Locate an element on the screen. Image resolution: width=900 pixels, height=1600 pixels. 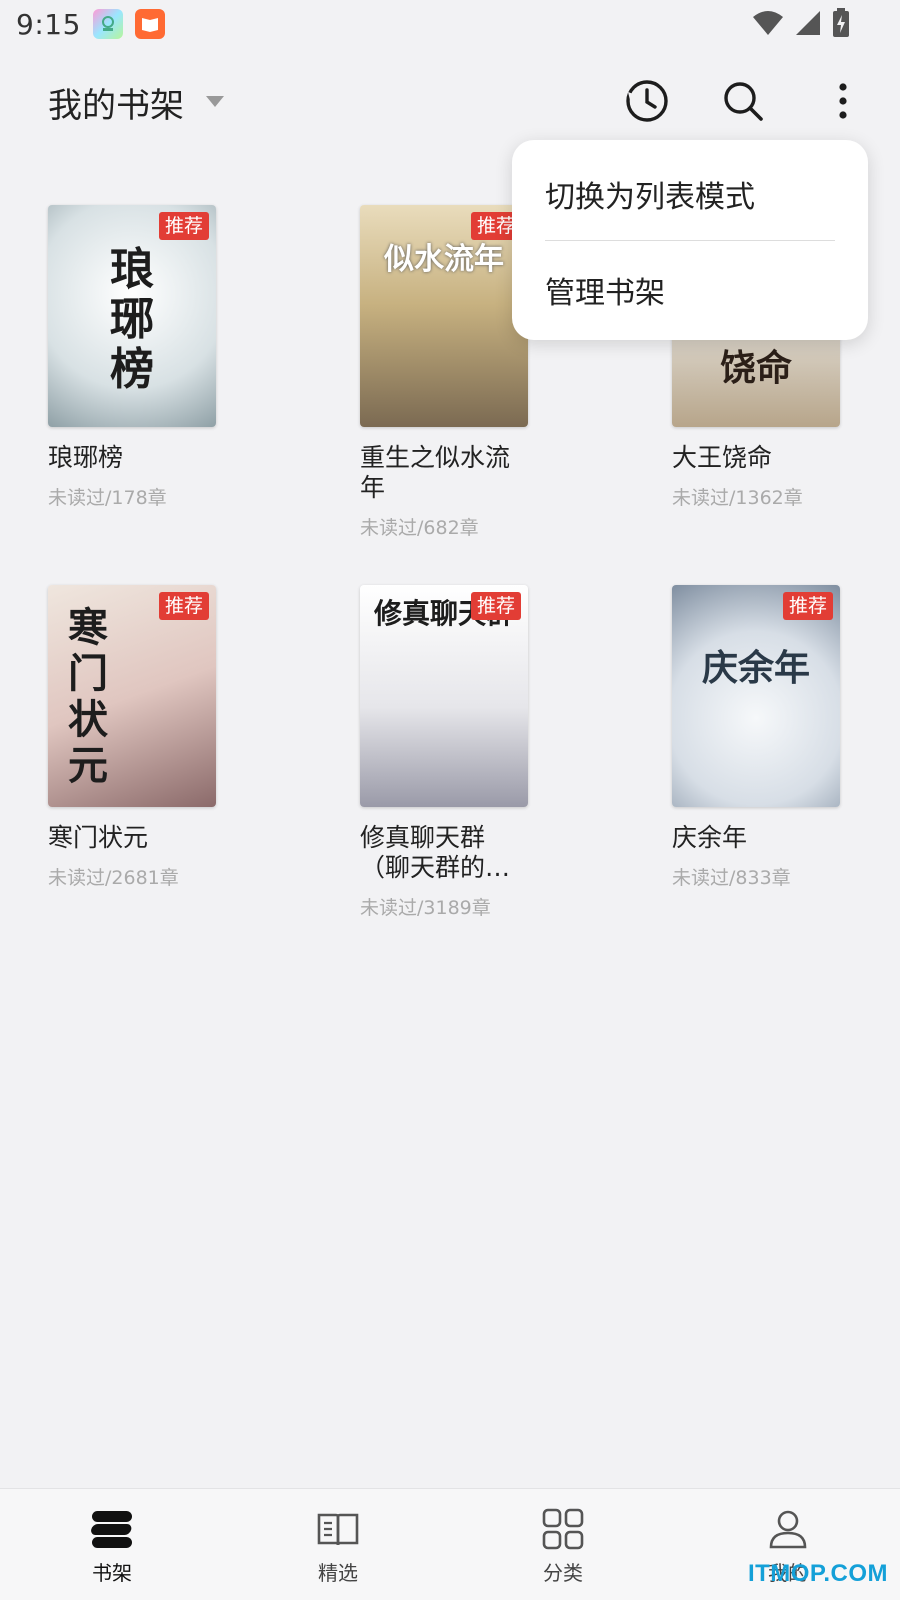
more-menu-icon is located at coordinates (843, 101).